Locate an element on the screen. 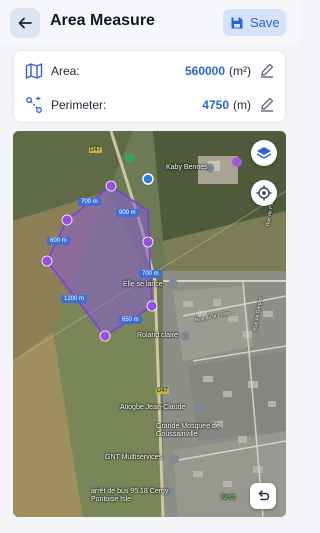  place-label: Roland claire is located at coordinates (157, 335).